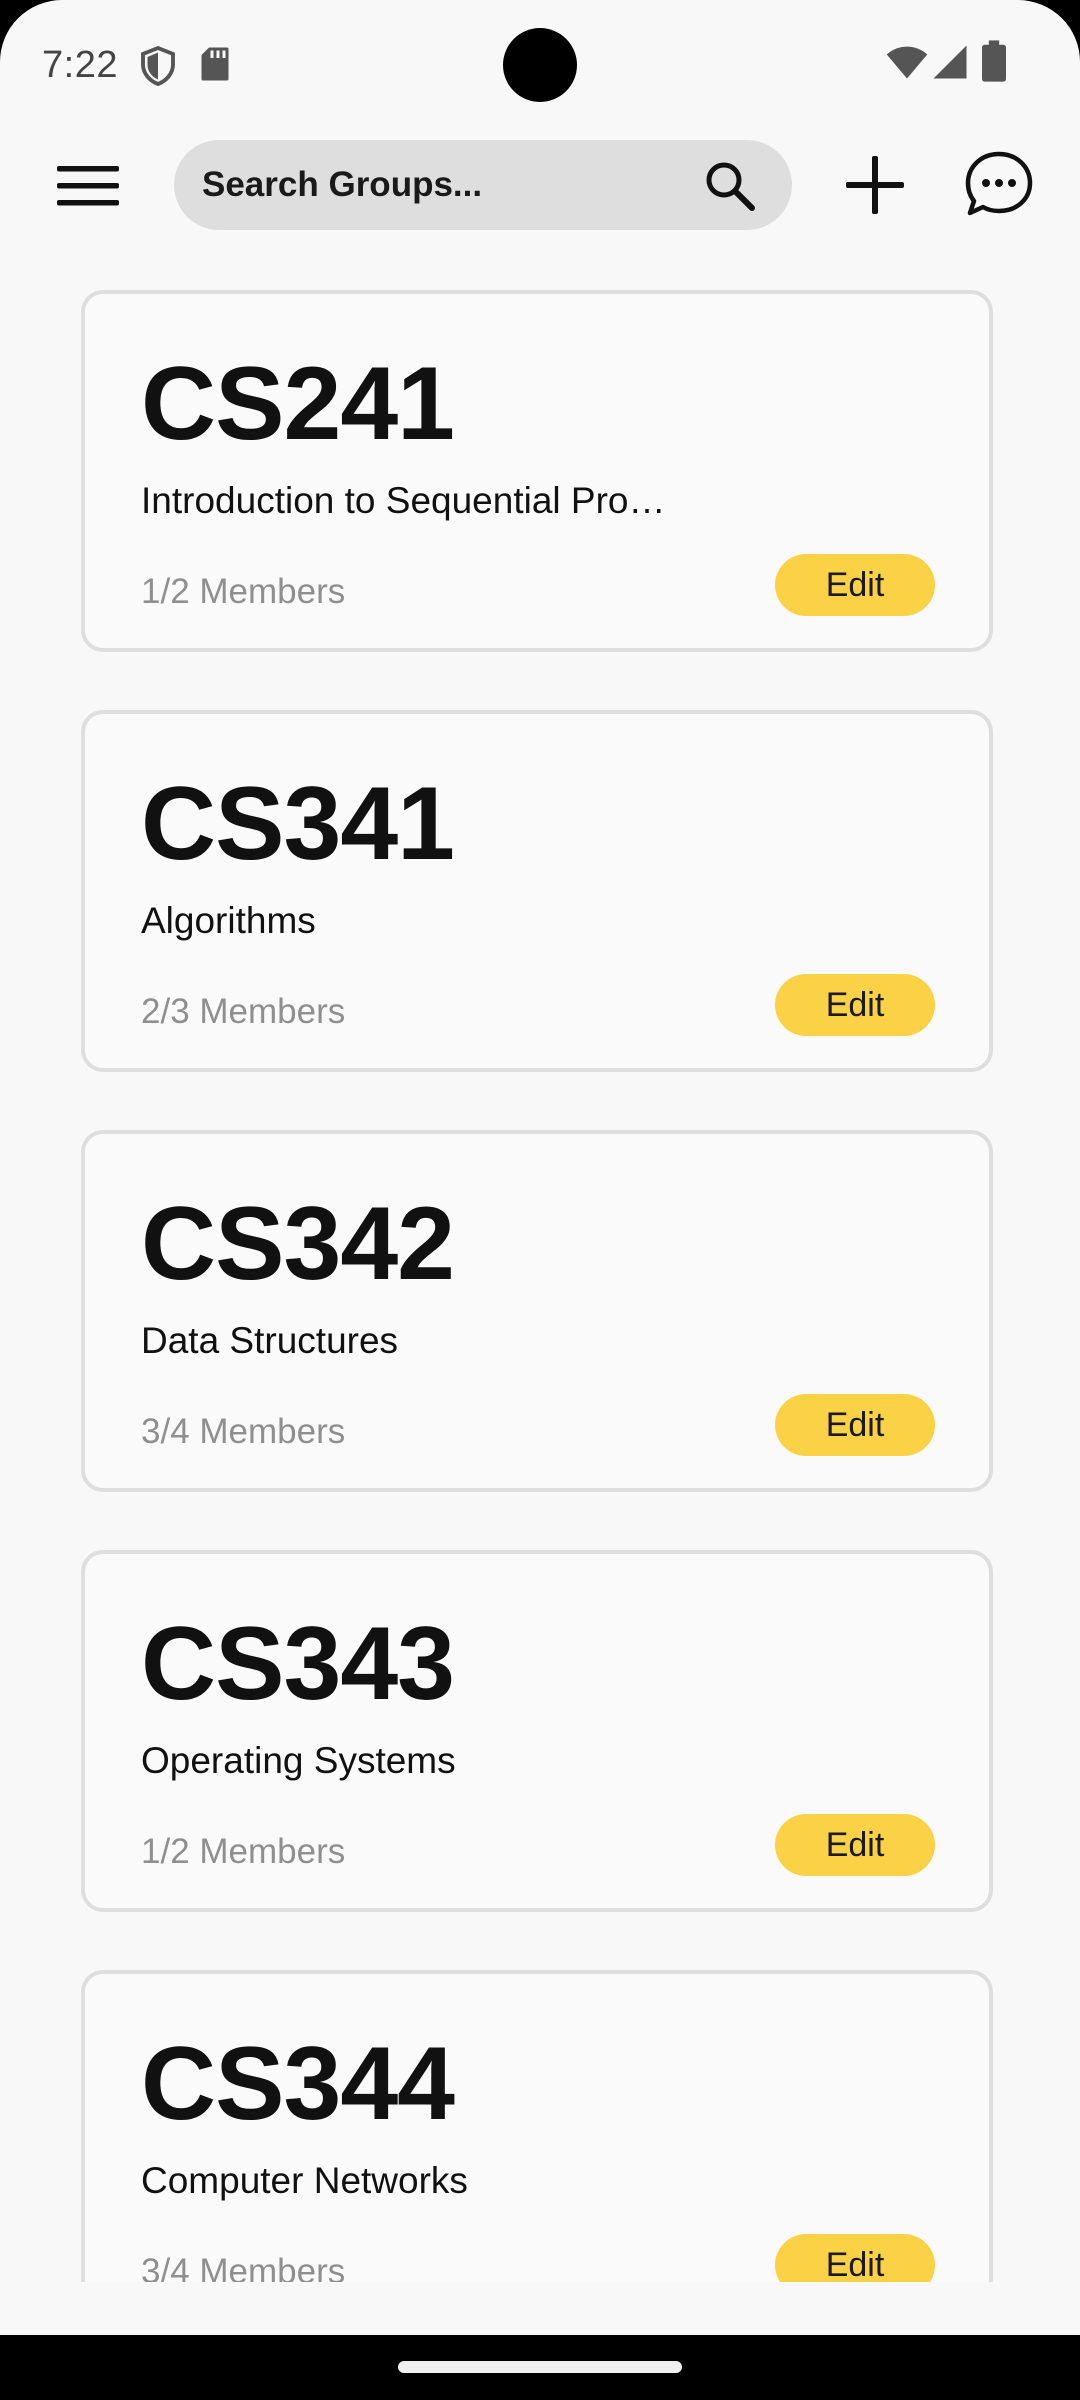  I want to click on status-bar: 7:22, so click(540, 65).